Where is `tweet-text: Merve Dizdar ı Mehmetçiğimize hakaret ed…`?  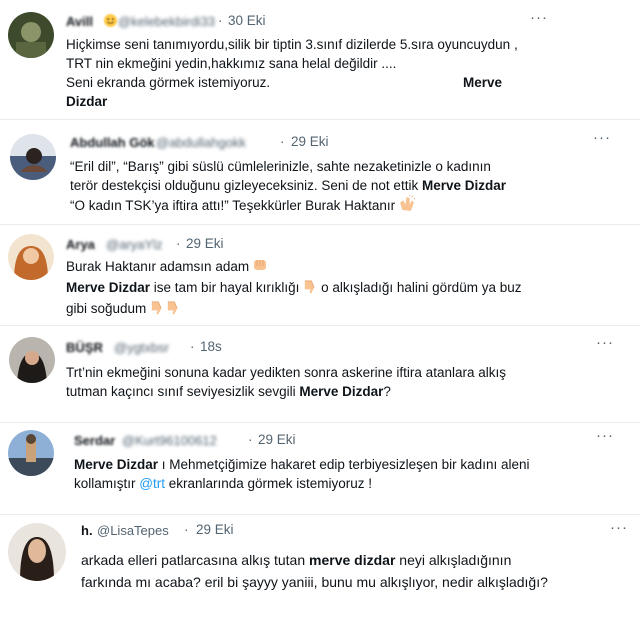 tweet-text: Merve Dizdar ı Mehmetçiğimize hakaret ed… is located at coordinates (354, 474).